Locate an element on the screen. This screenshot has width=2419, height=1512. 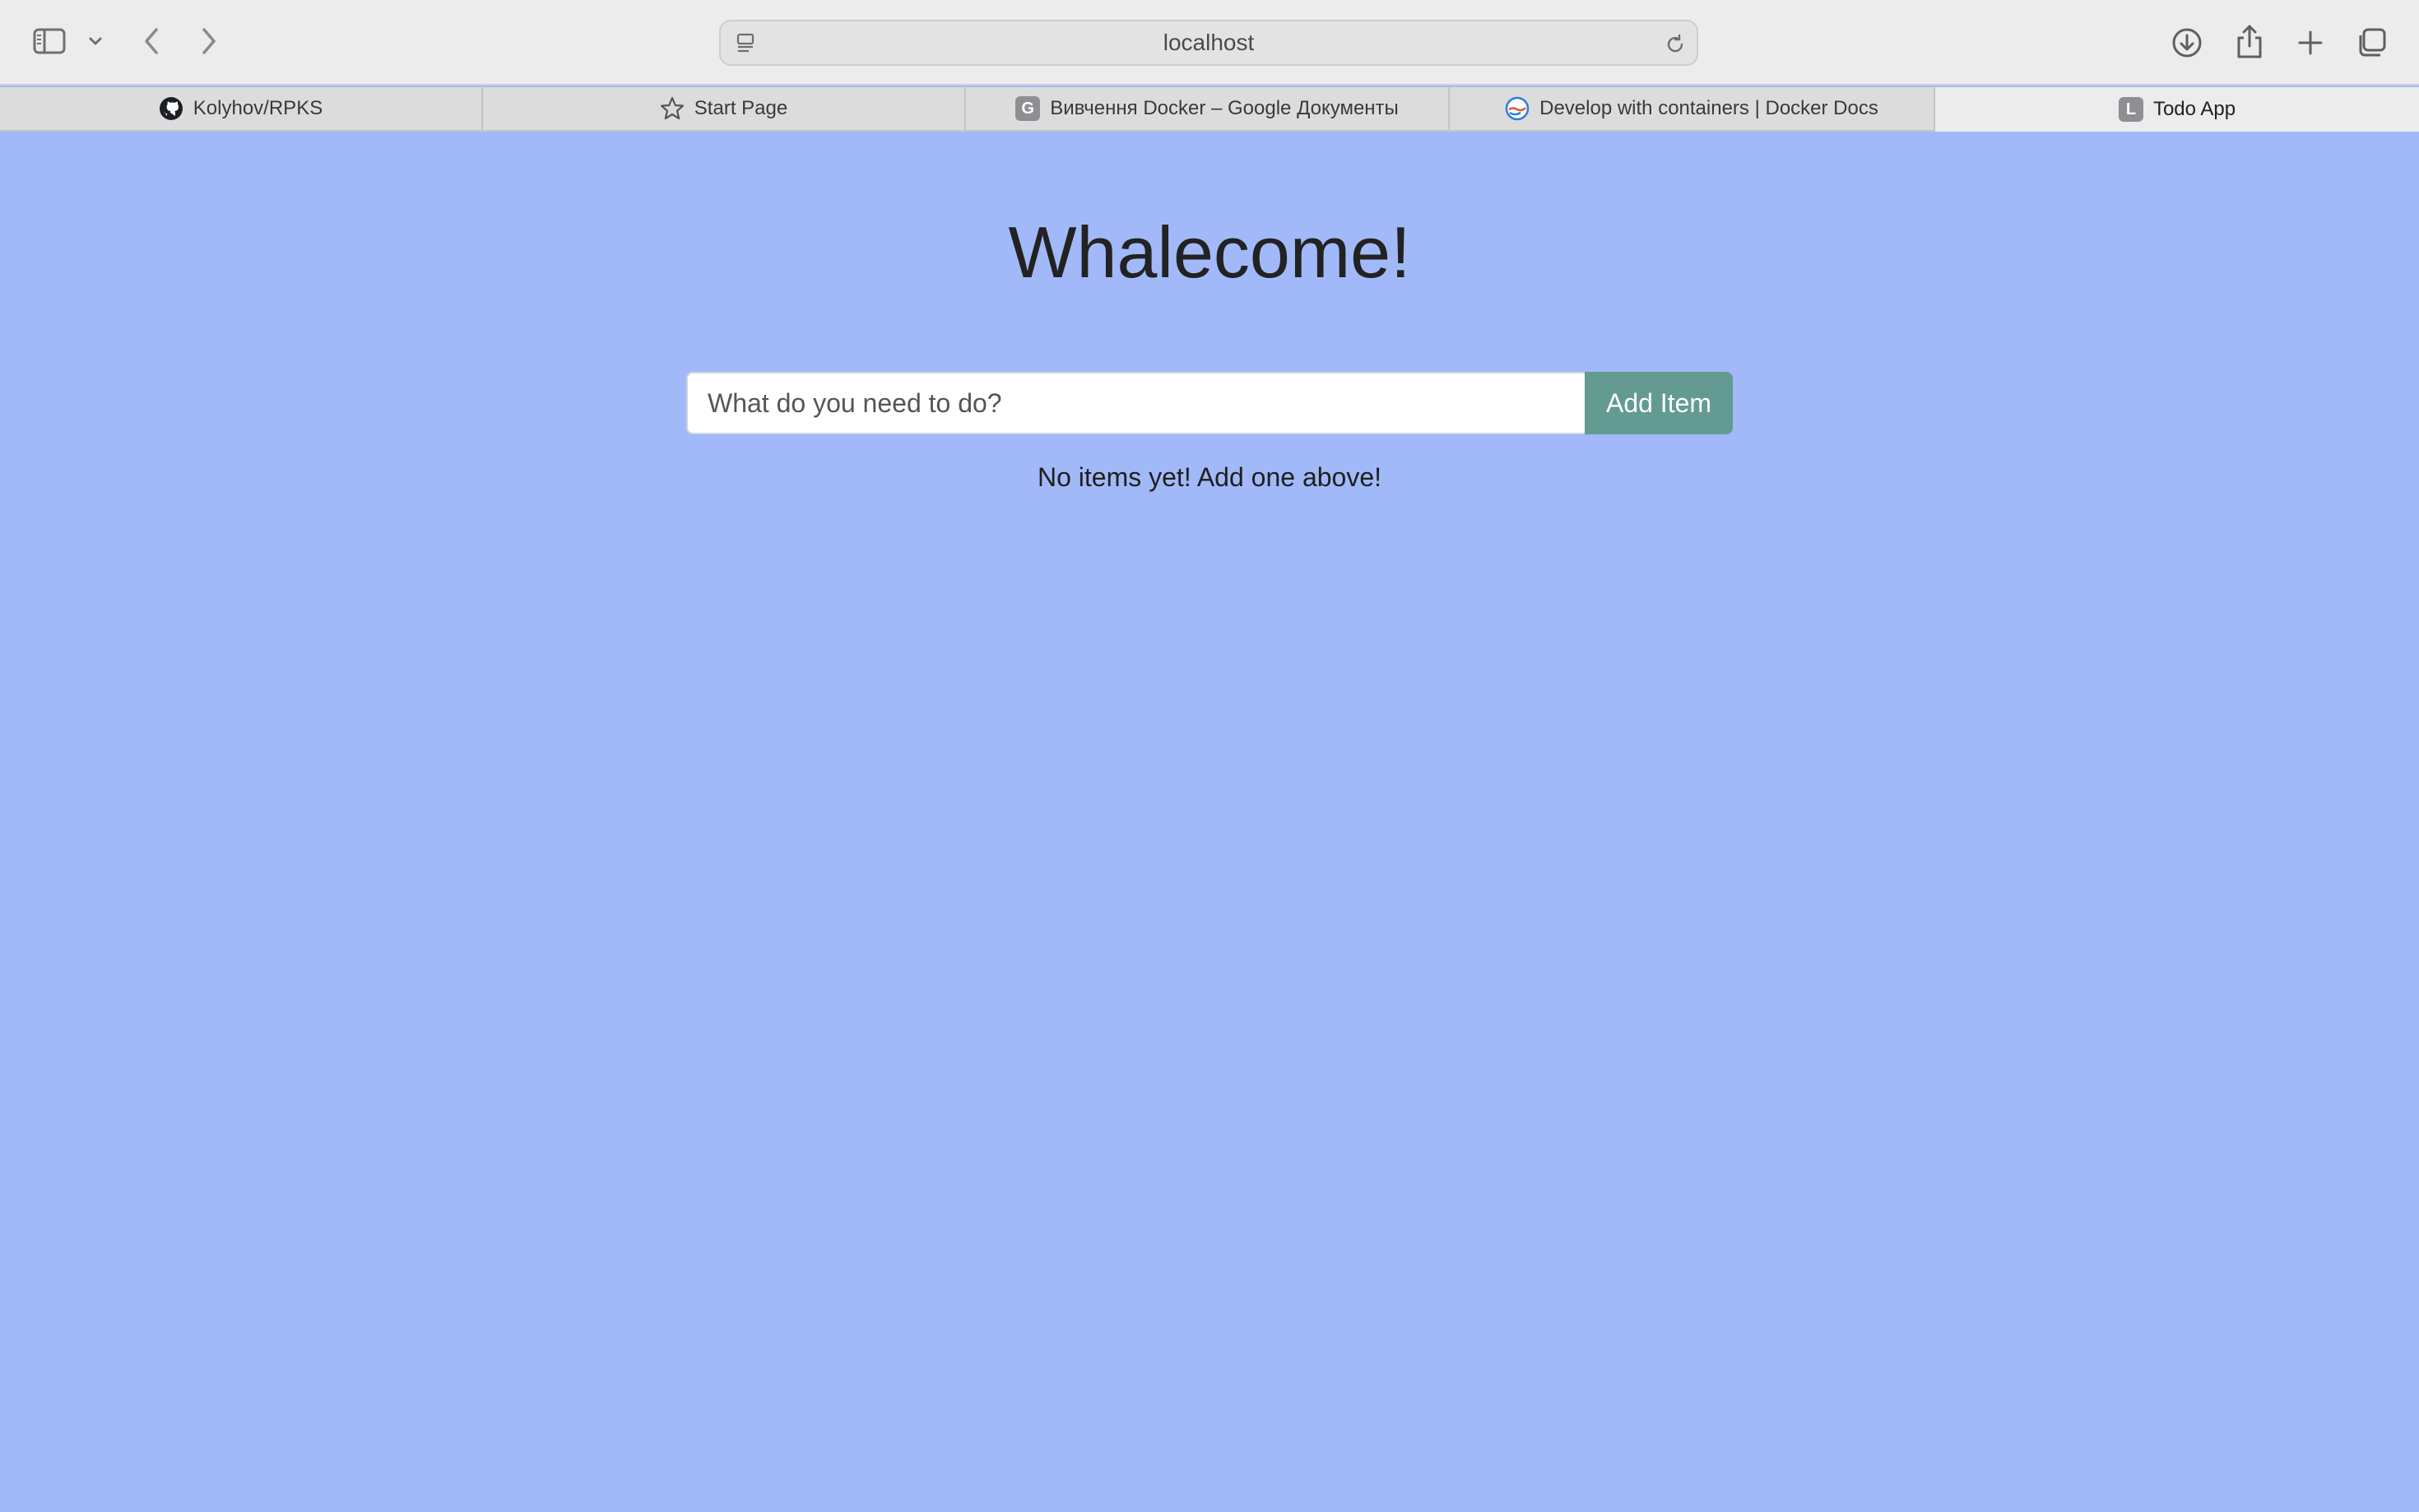
l-favicon-icon: L is located at coordinates (2130, 109).